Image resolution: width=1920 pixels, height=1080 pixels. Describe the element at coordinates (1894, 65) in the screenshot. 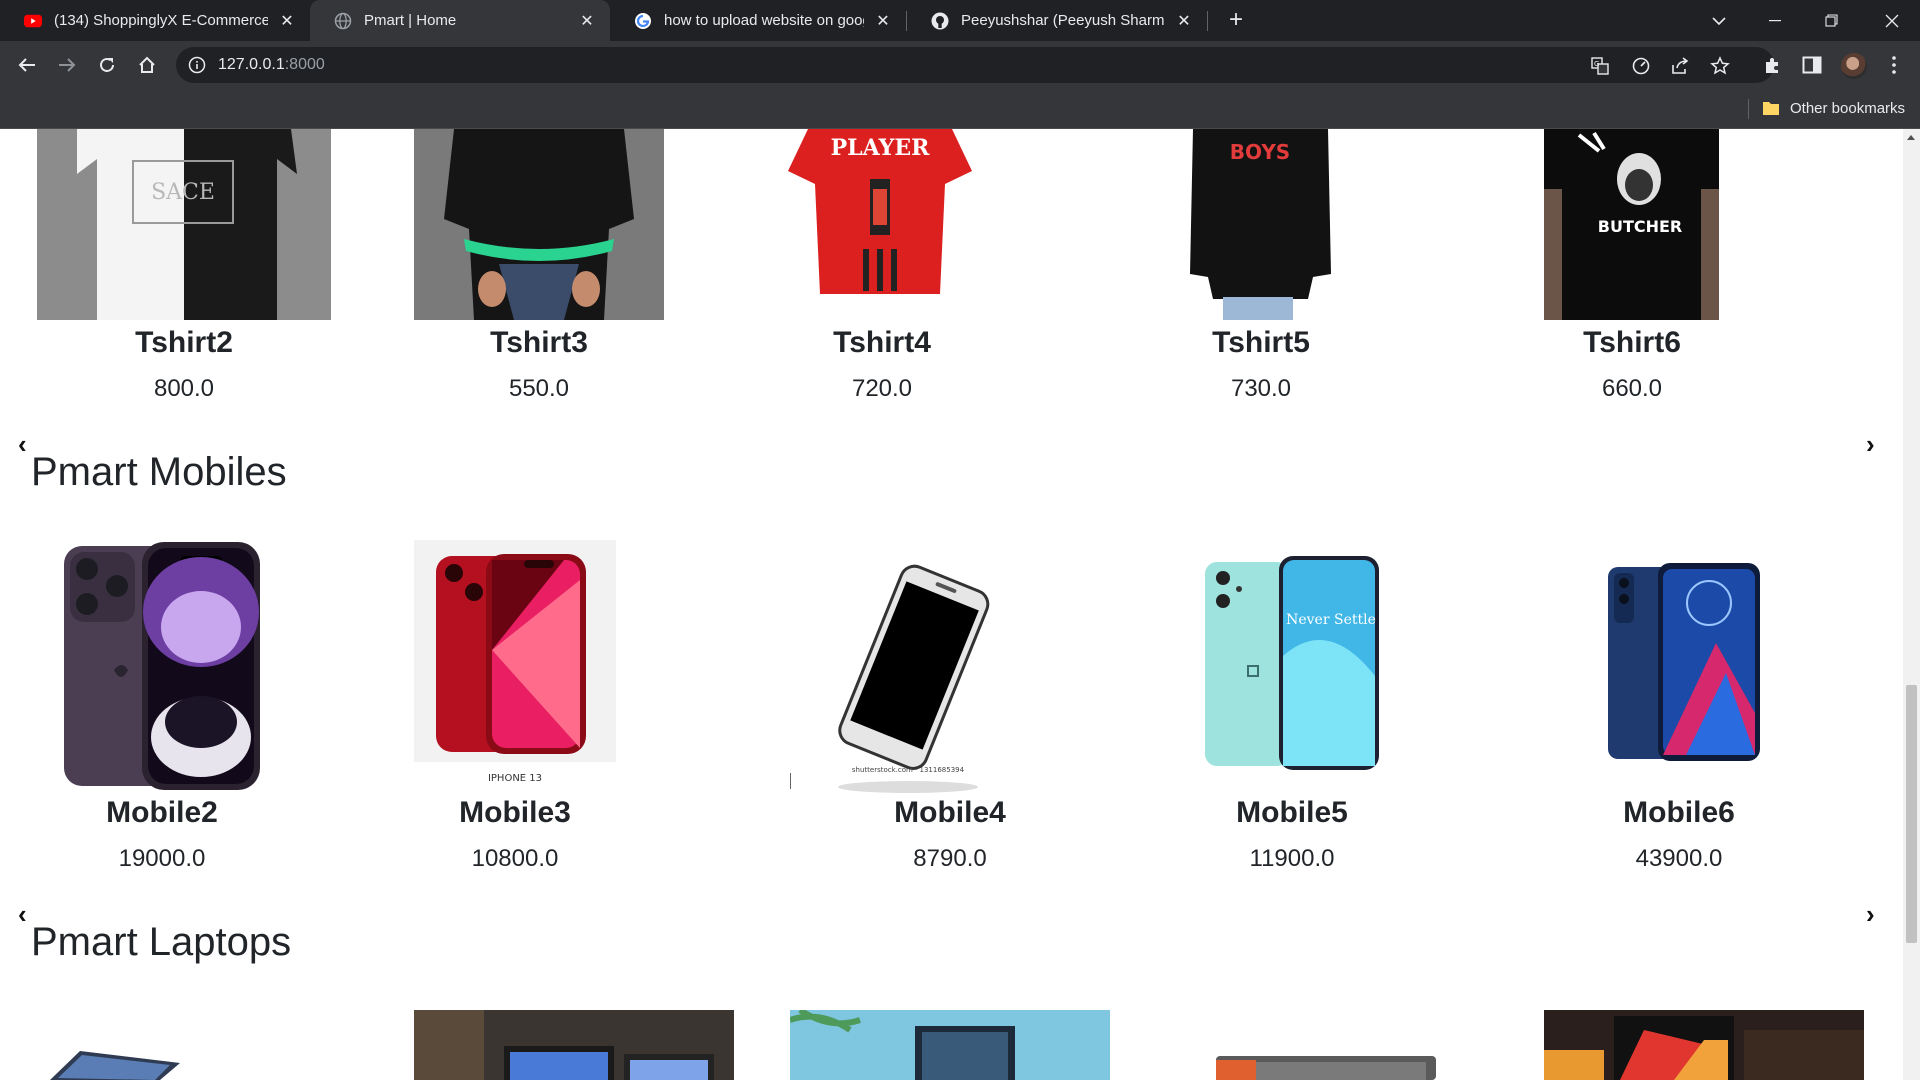

I see `menu-kebab-icon` at that location.